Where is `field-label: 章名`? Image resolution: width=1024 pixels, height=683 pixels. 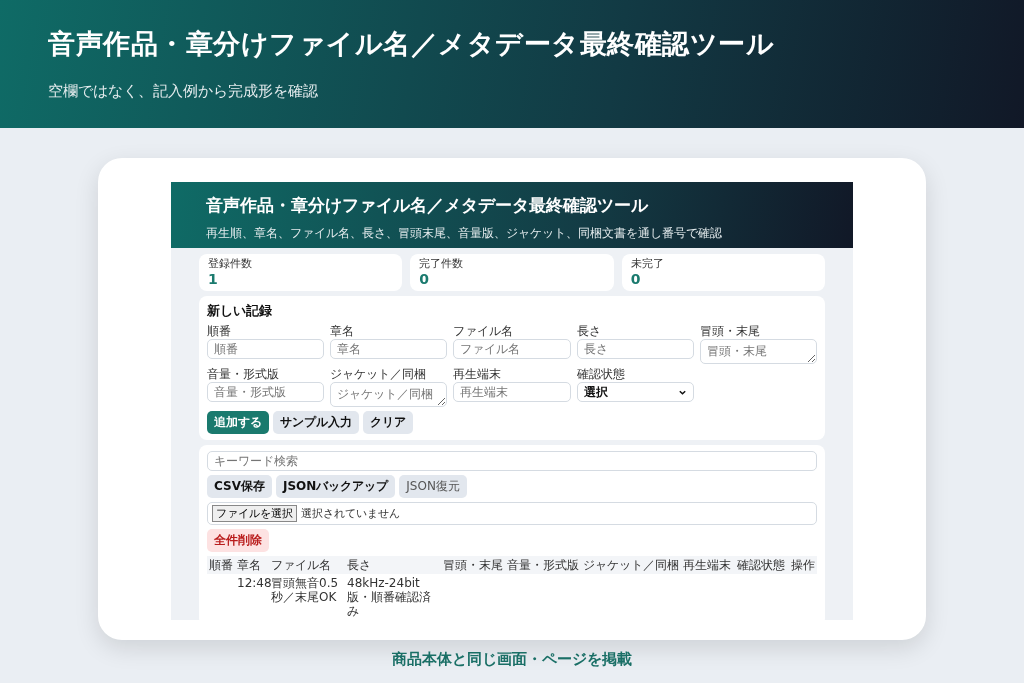
field-label: 章名 is located at coordinates (343, 331).